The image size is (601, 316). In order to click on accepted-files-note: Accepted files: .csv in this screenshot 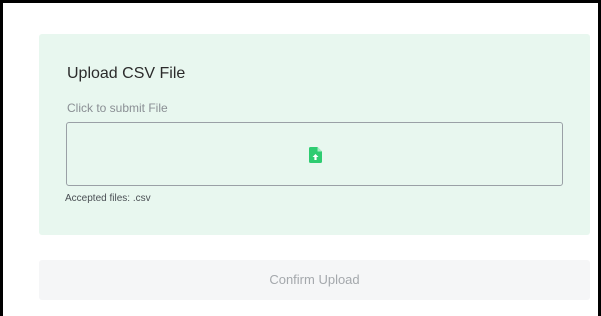, I will do `click(108, 198)`.